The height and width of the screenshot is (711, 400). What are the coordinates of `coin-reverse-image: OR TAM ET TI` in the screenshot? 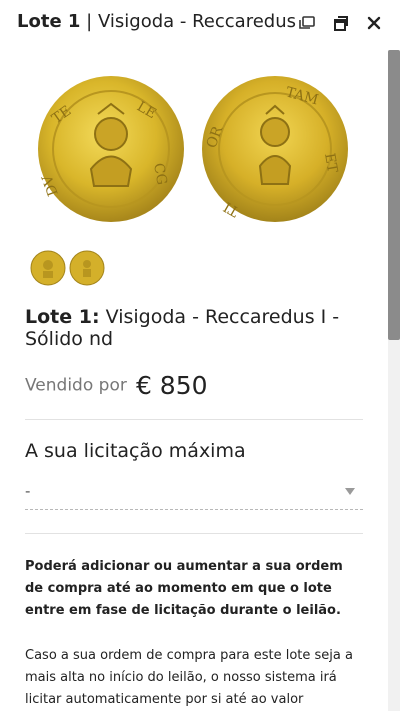 It's located at (275, 149).